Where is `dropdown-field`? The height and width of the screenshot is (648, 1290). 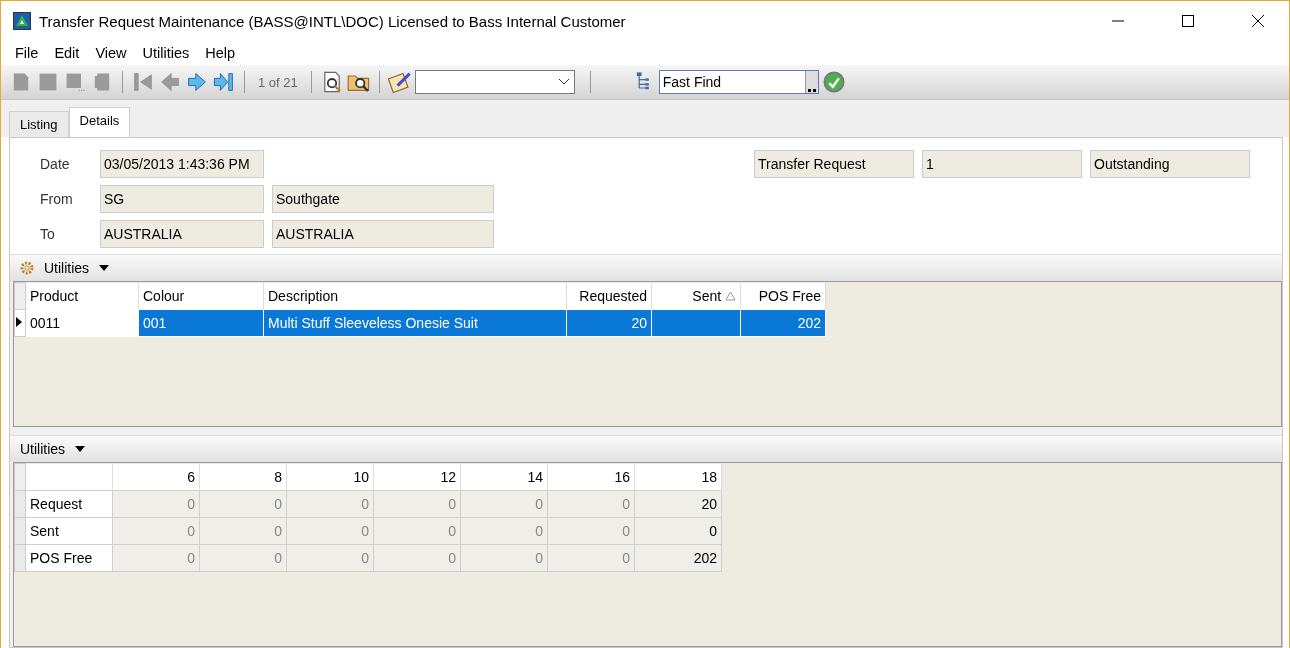
dropdown-field is located at coordinates (494, 82).